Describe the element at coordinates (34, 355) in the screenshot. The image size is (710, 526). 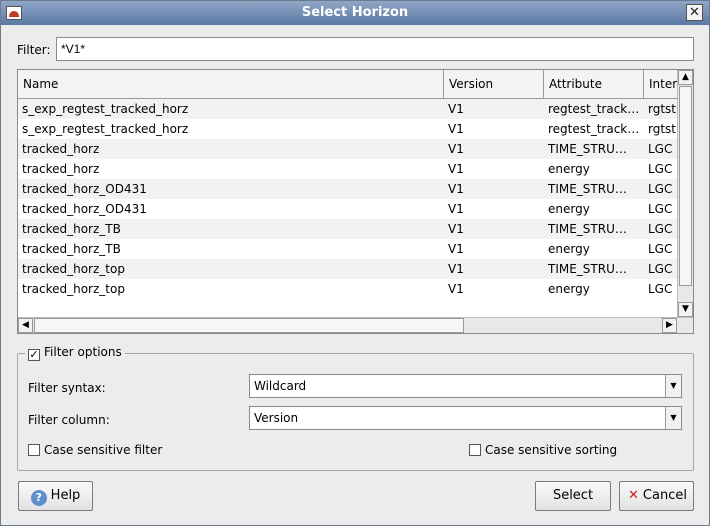
I see `filter-options-checkbox: ✓` at that location.